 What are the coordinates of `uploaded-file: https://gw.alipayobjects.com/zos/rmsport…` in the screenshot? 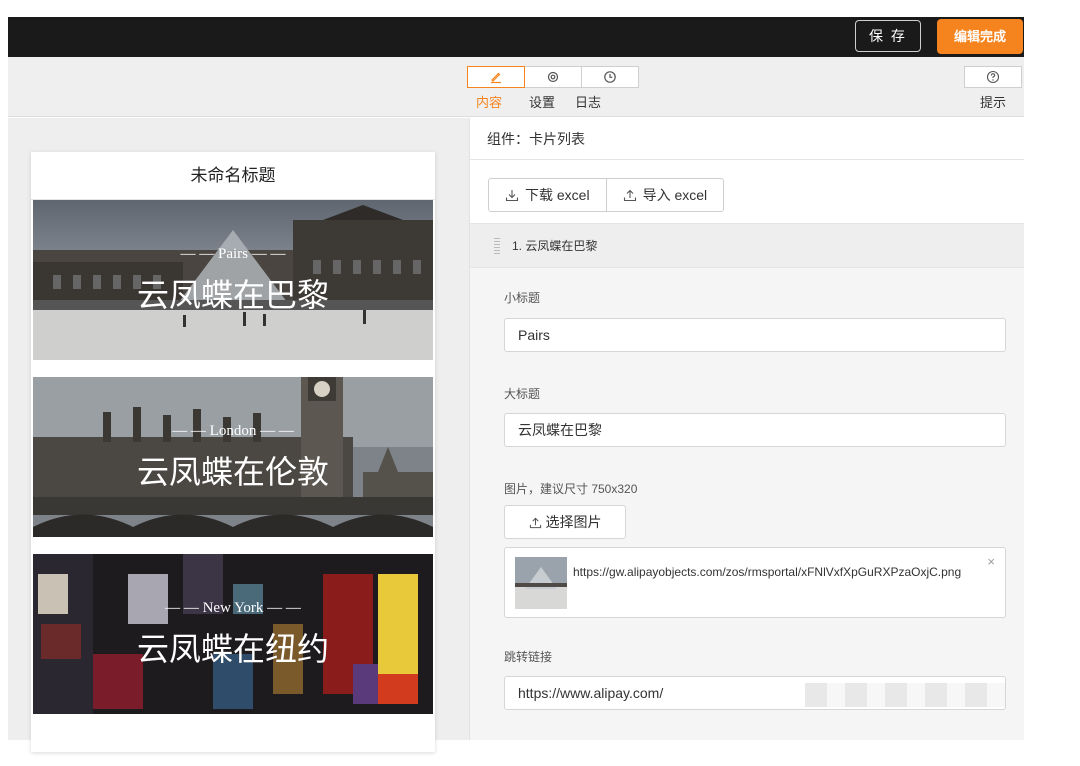 It's located at (755, 582).